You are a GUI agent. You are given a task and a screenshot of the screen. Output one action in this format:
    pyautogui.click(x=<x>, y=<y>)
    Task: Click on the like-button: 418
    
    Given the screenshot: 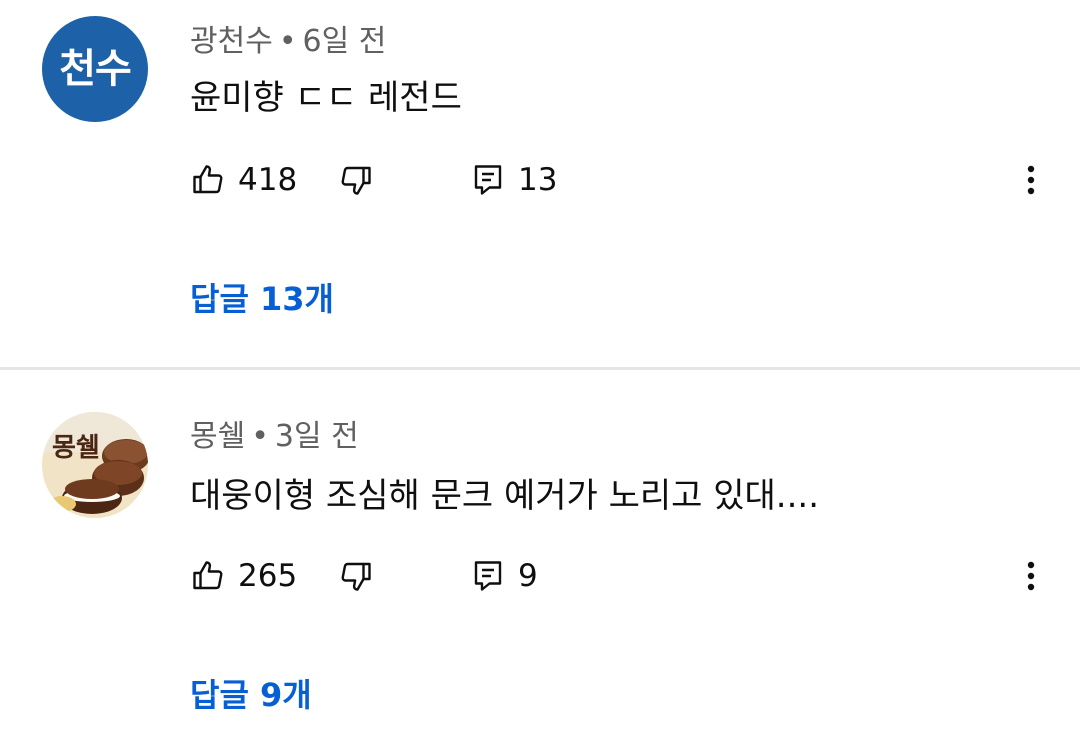 What is the action you would take?
    pyautogui.click(x=243, y=180)
    